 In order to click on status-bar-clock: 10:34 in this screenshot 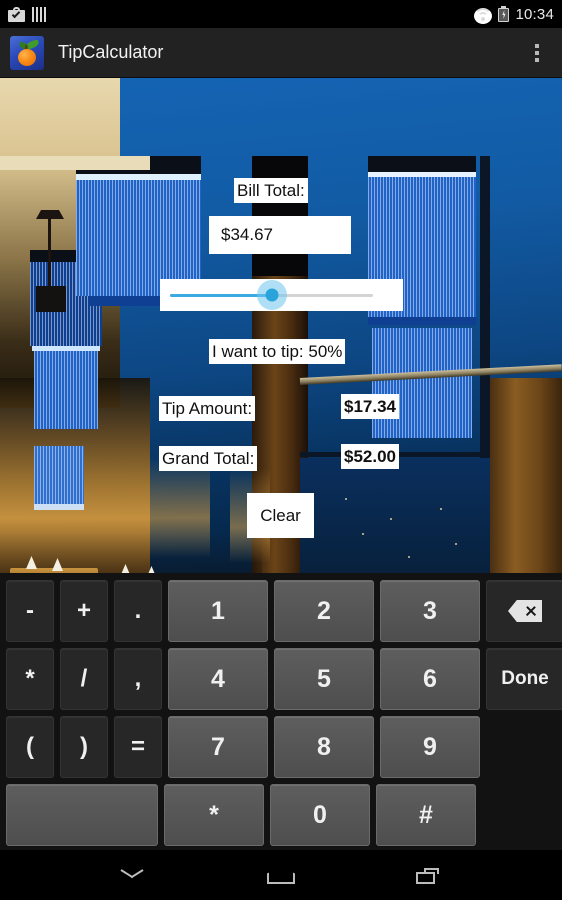, I will do `click(534, 14)`.